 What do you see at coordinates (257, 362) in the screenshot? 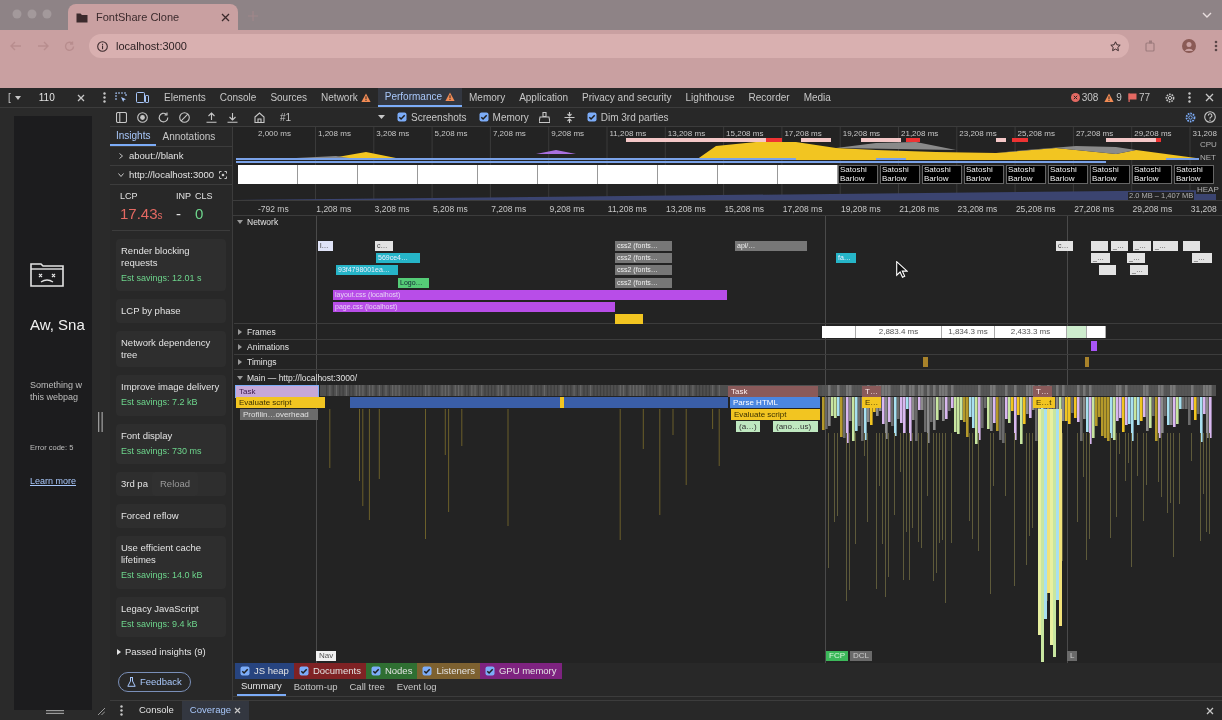
I see `track-header: Timings` at bounding box center [257, 362].